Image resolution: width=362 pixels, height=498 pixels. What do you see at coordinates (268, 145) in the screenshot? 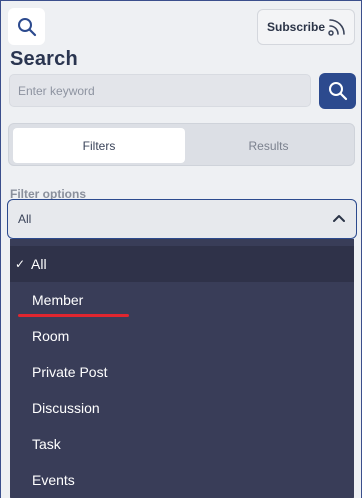
I see `tab-results: Results` at bounding box center [268, 145].